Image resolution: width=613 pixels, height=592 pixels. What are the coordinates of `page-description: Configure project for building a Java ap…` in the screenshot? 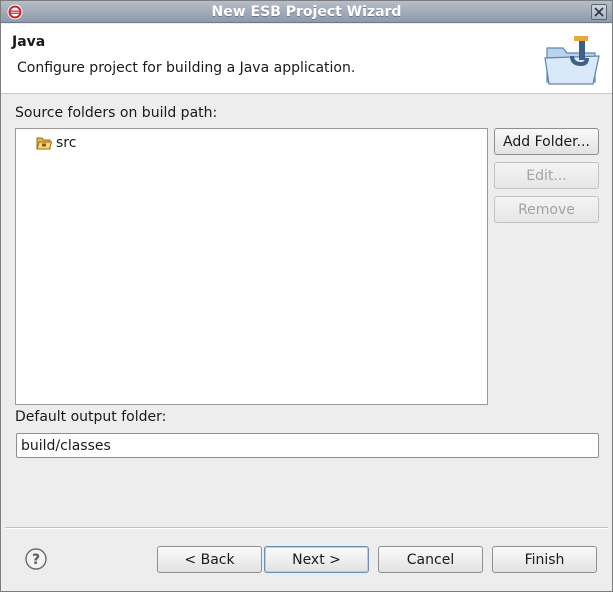 It's located at (186, 68).